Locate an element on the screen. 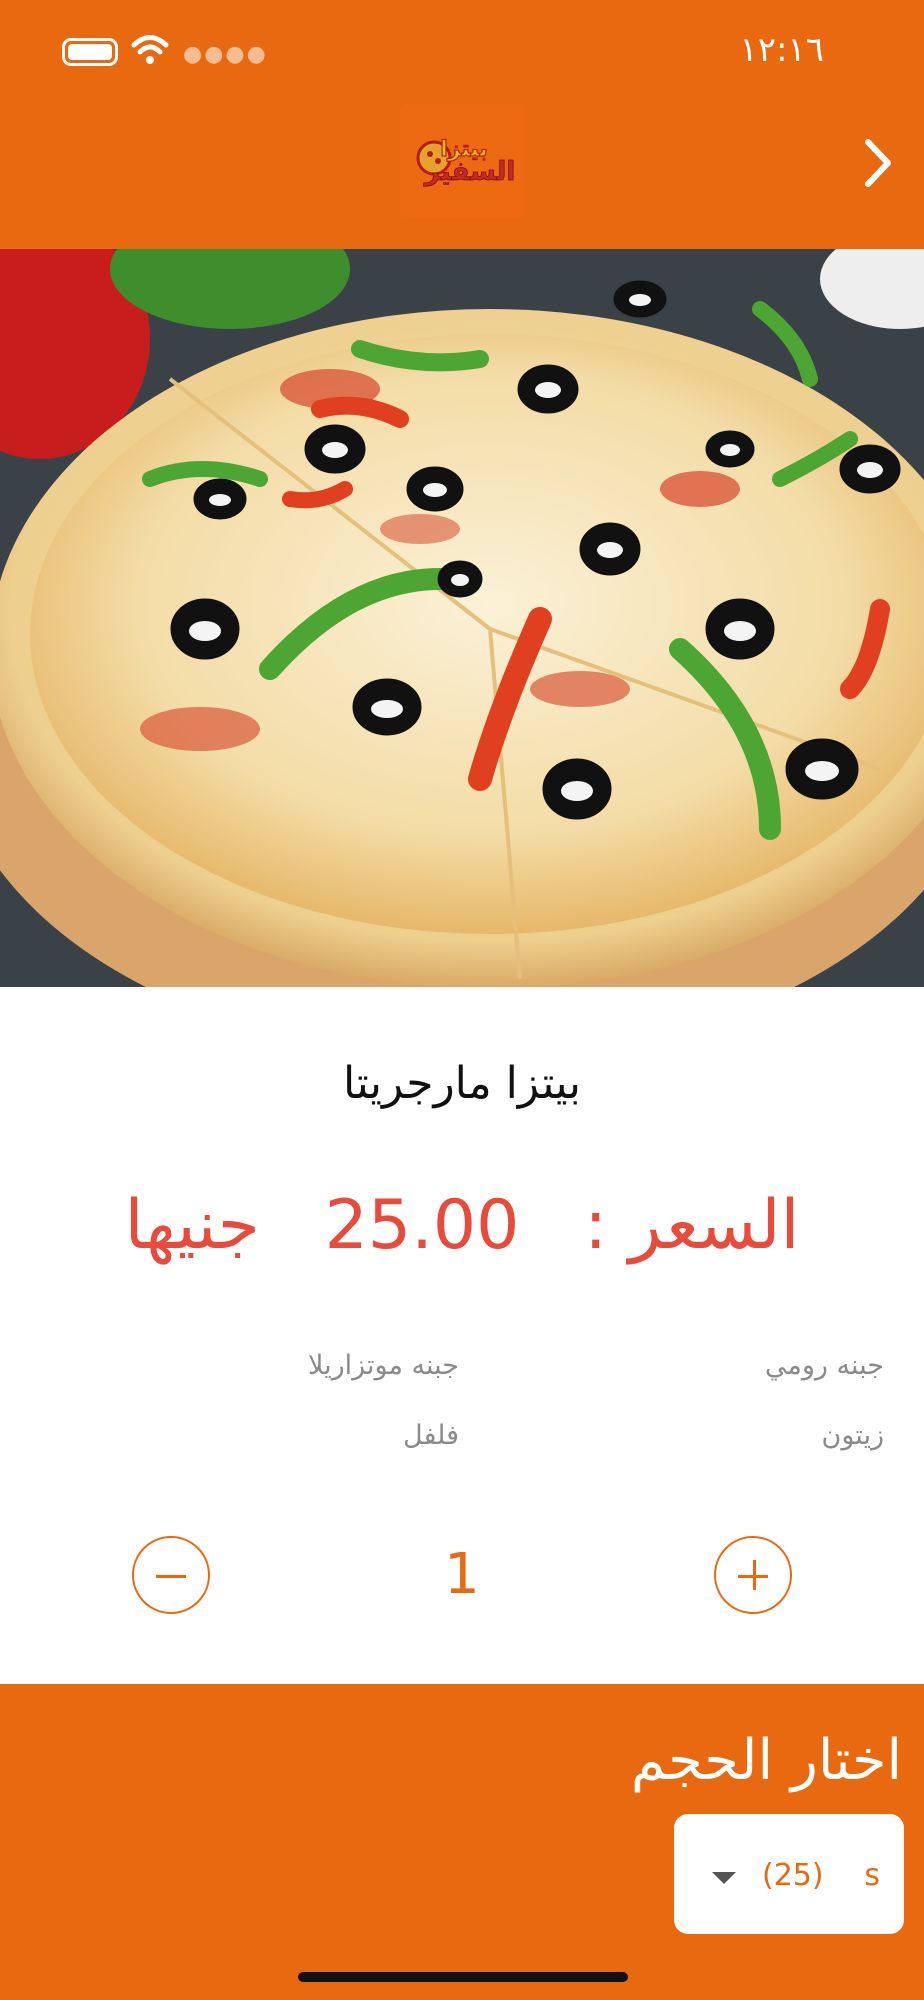 This screenshot has height=2000, width=924. decrease-quantity-button is located at coordinates (171, 1575).